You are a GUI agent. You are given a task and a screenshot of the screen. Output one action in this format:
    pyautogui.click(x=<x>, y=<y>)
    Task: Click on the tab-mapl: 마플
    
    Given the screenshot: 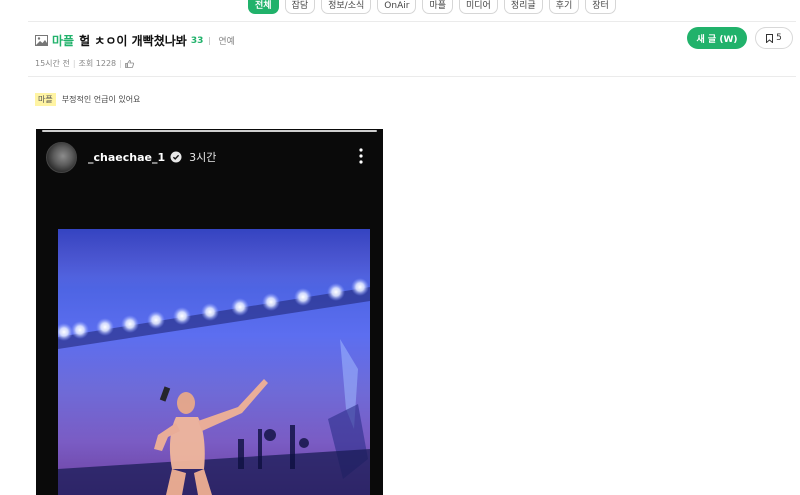 What is the action you would take?
    pyautogui.click(x=437, y=7)
    